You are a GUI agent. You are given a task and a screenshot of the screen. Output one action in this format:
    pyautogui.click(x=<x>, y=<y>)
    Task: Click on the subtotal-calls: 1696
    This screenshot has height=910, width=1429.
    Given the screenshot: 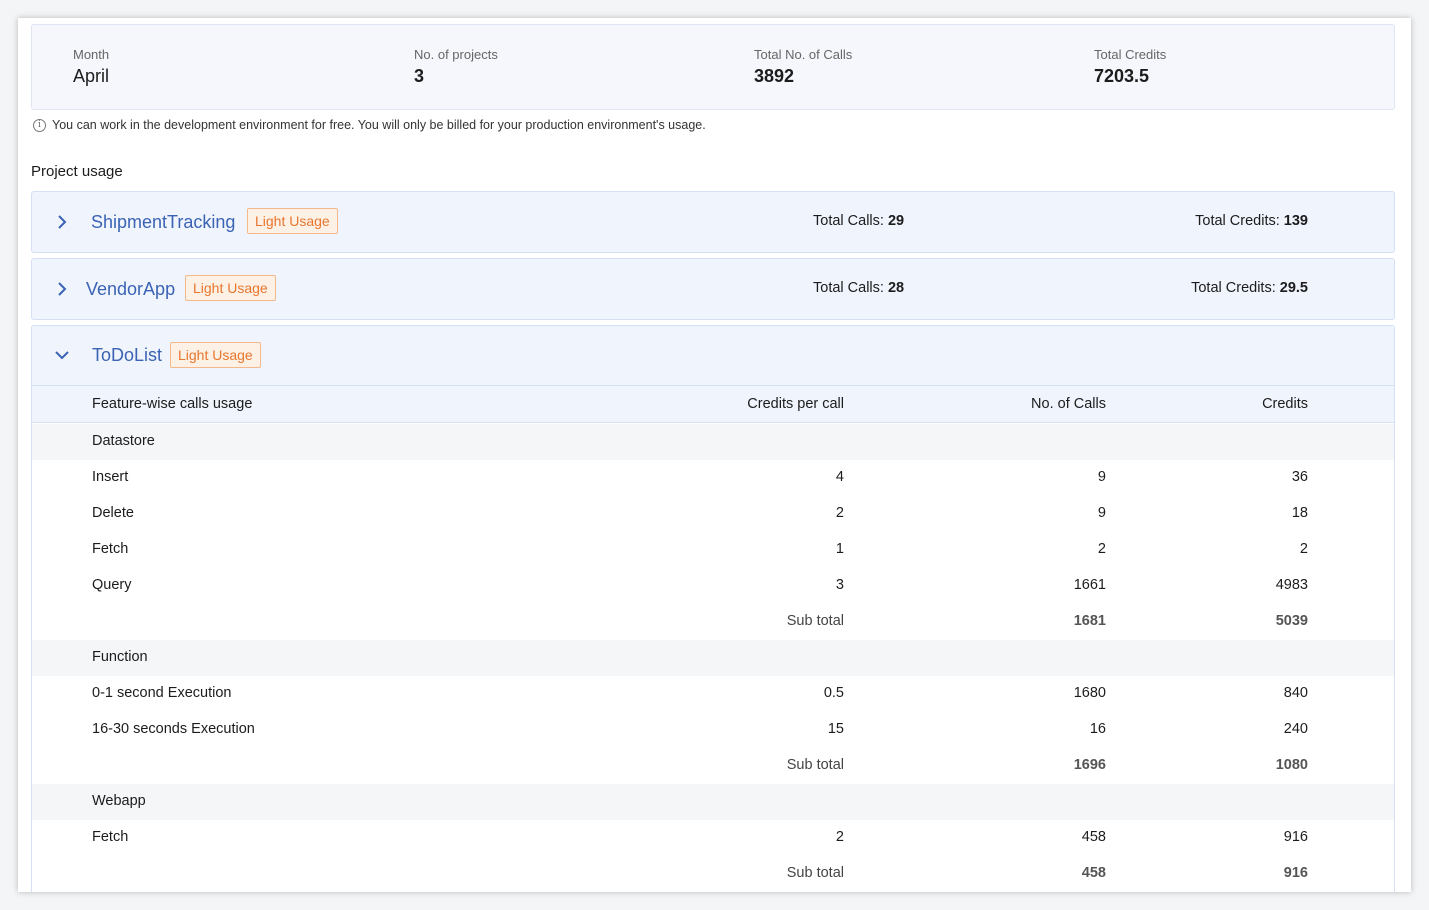 What is the action you would take?
    pyautogui.click(x=1089, y=765)
    